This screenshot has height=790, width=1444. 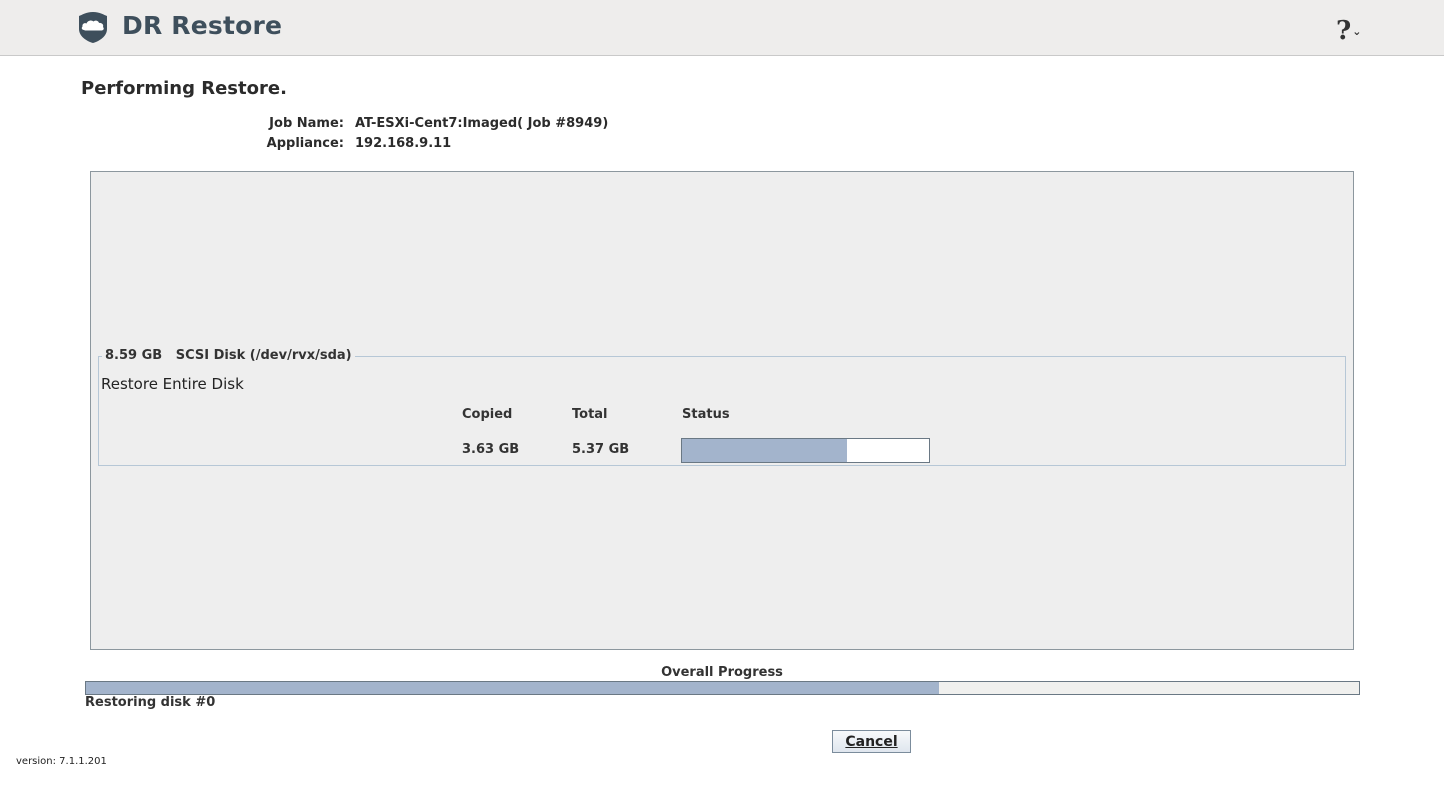 I want to click on restore-mode-label: Restore Entire Disk, so click(x=172, y=384).